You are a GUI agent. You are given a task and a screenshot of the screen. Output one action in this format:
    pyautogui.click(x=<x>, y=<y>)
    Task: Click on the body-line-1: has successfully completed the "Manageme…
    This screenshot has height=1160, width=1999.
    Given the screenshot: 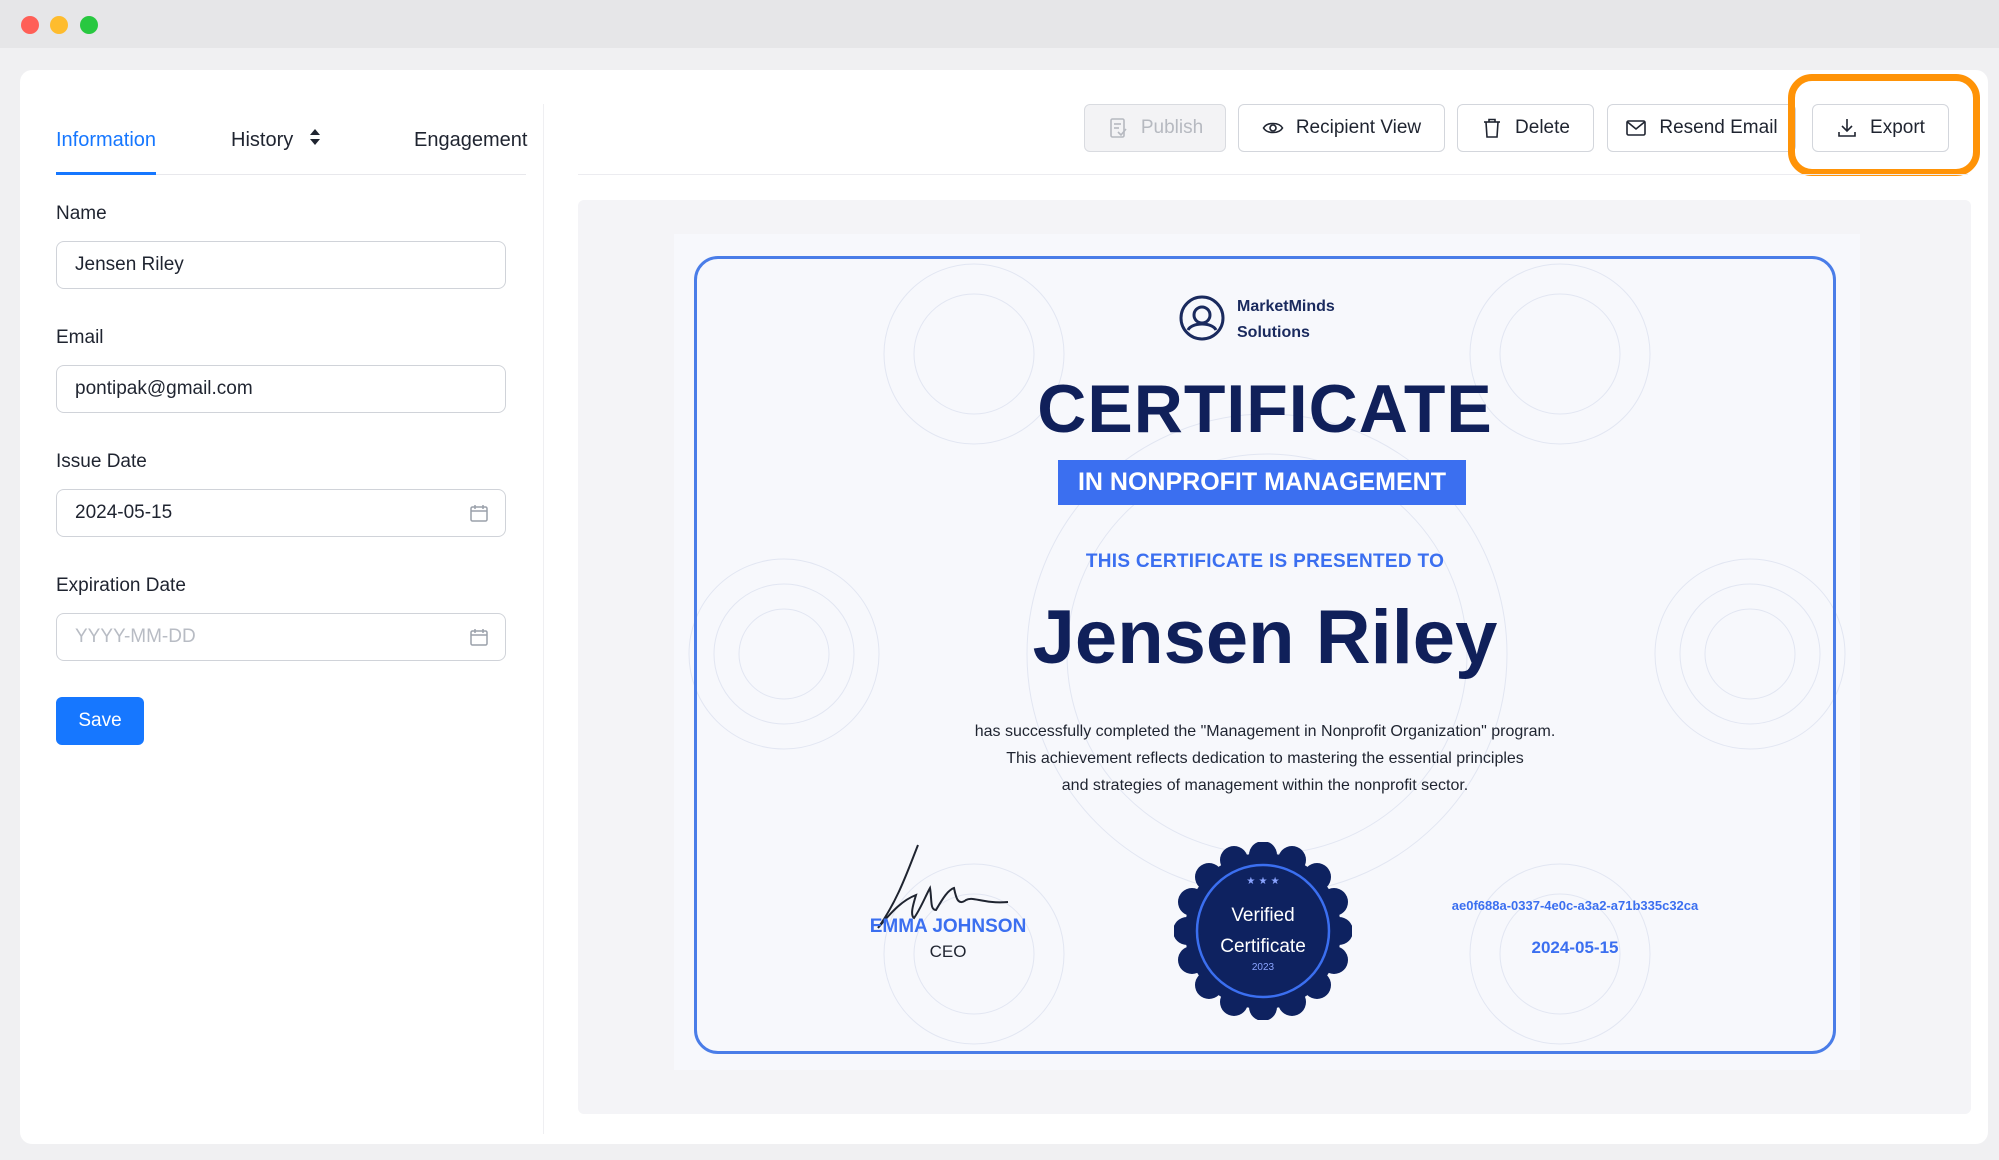 What is the action you would take?
    pyautogui.click(x=1265, y=731)
    